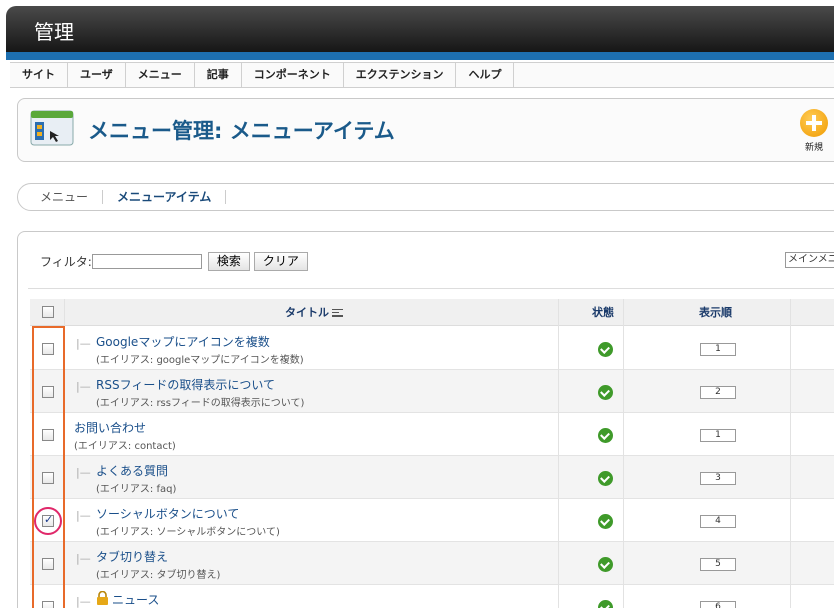 The image size is (834, 608). I want to click on filter-row: フィルタ: 検索 クリア, so click(176, 261).